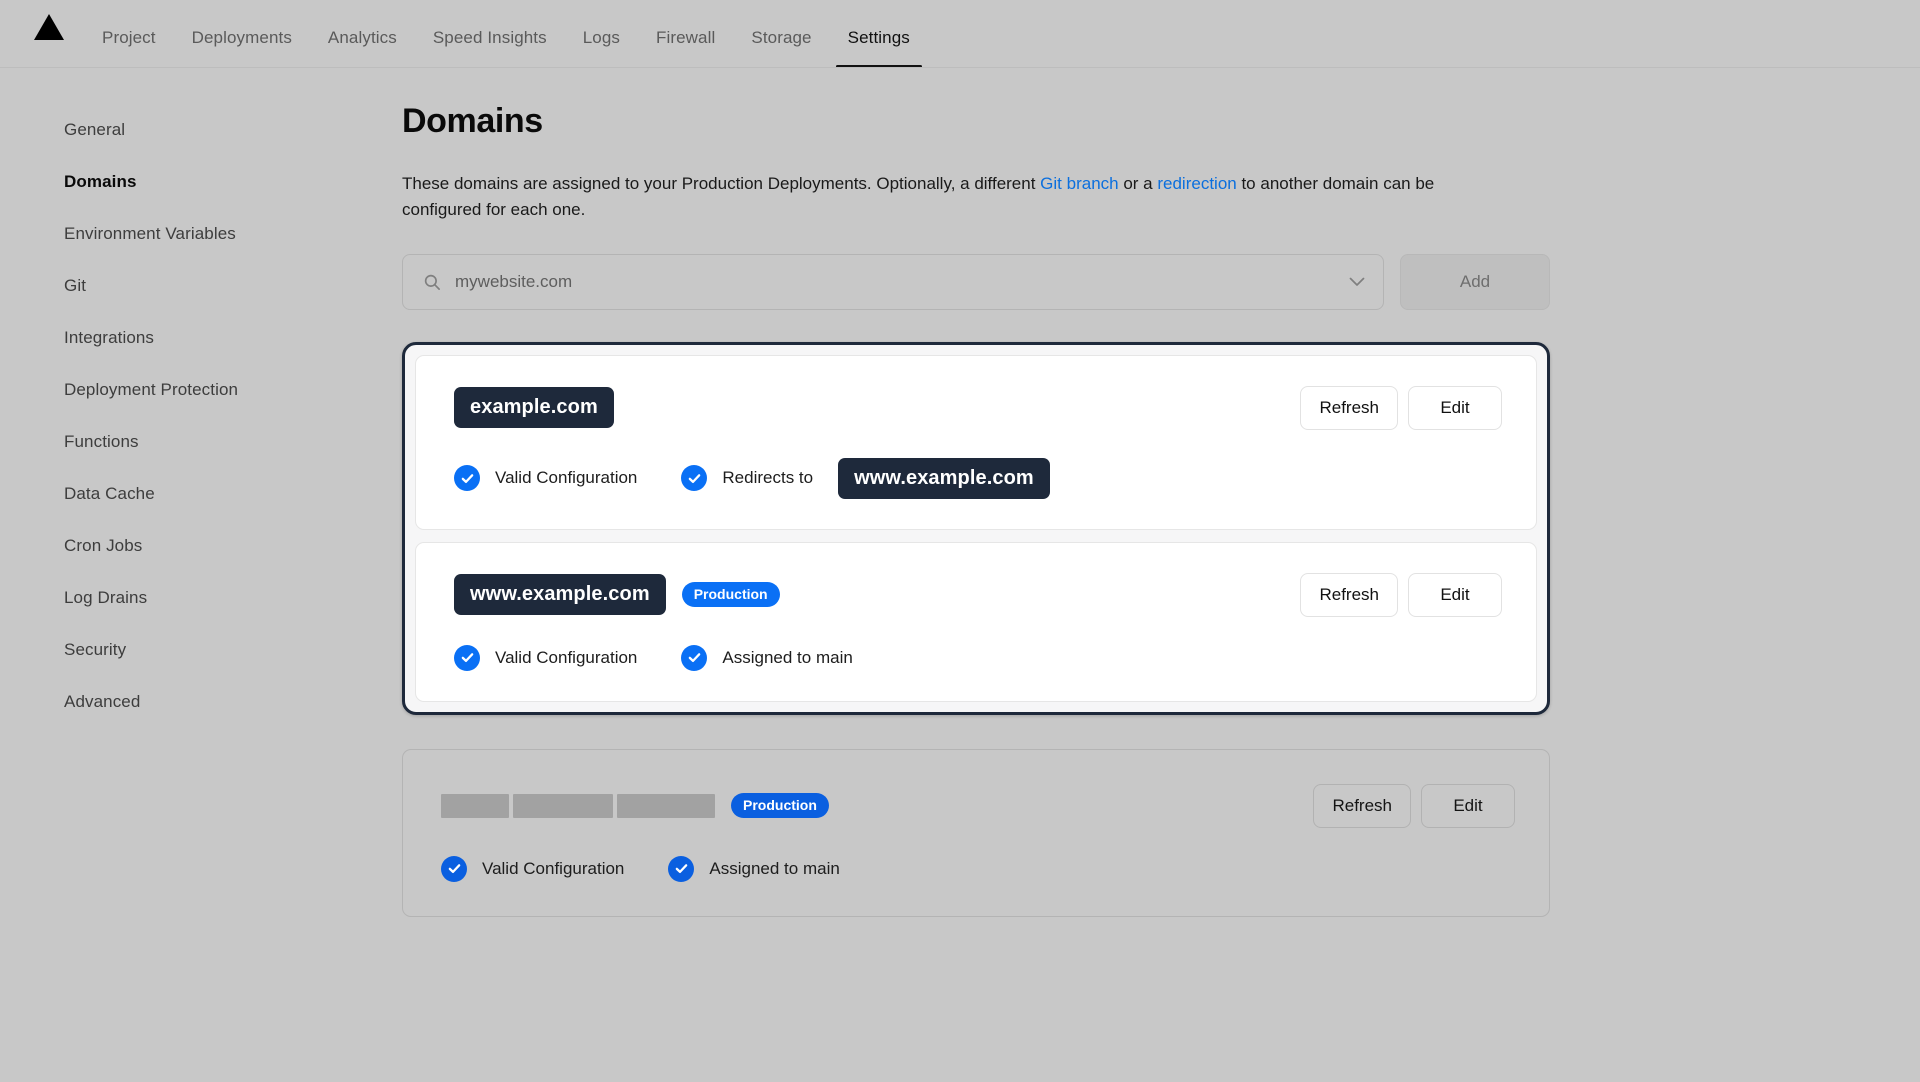 Image resolution: width=1920 pixels, height=1082 pixels. I want to click on app-logo, so click(49, 34).